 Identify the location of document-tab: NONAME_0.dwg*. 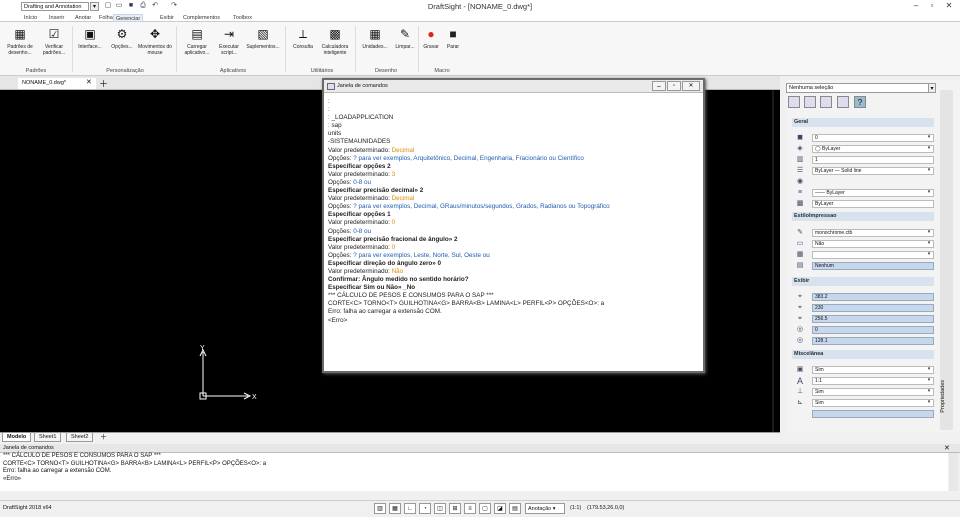
(57, 83).